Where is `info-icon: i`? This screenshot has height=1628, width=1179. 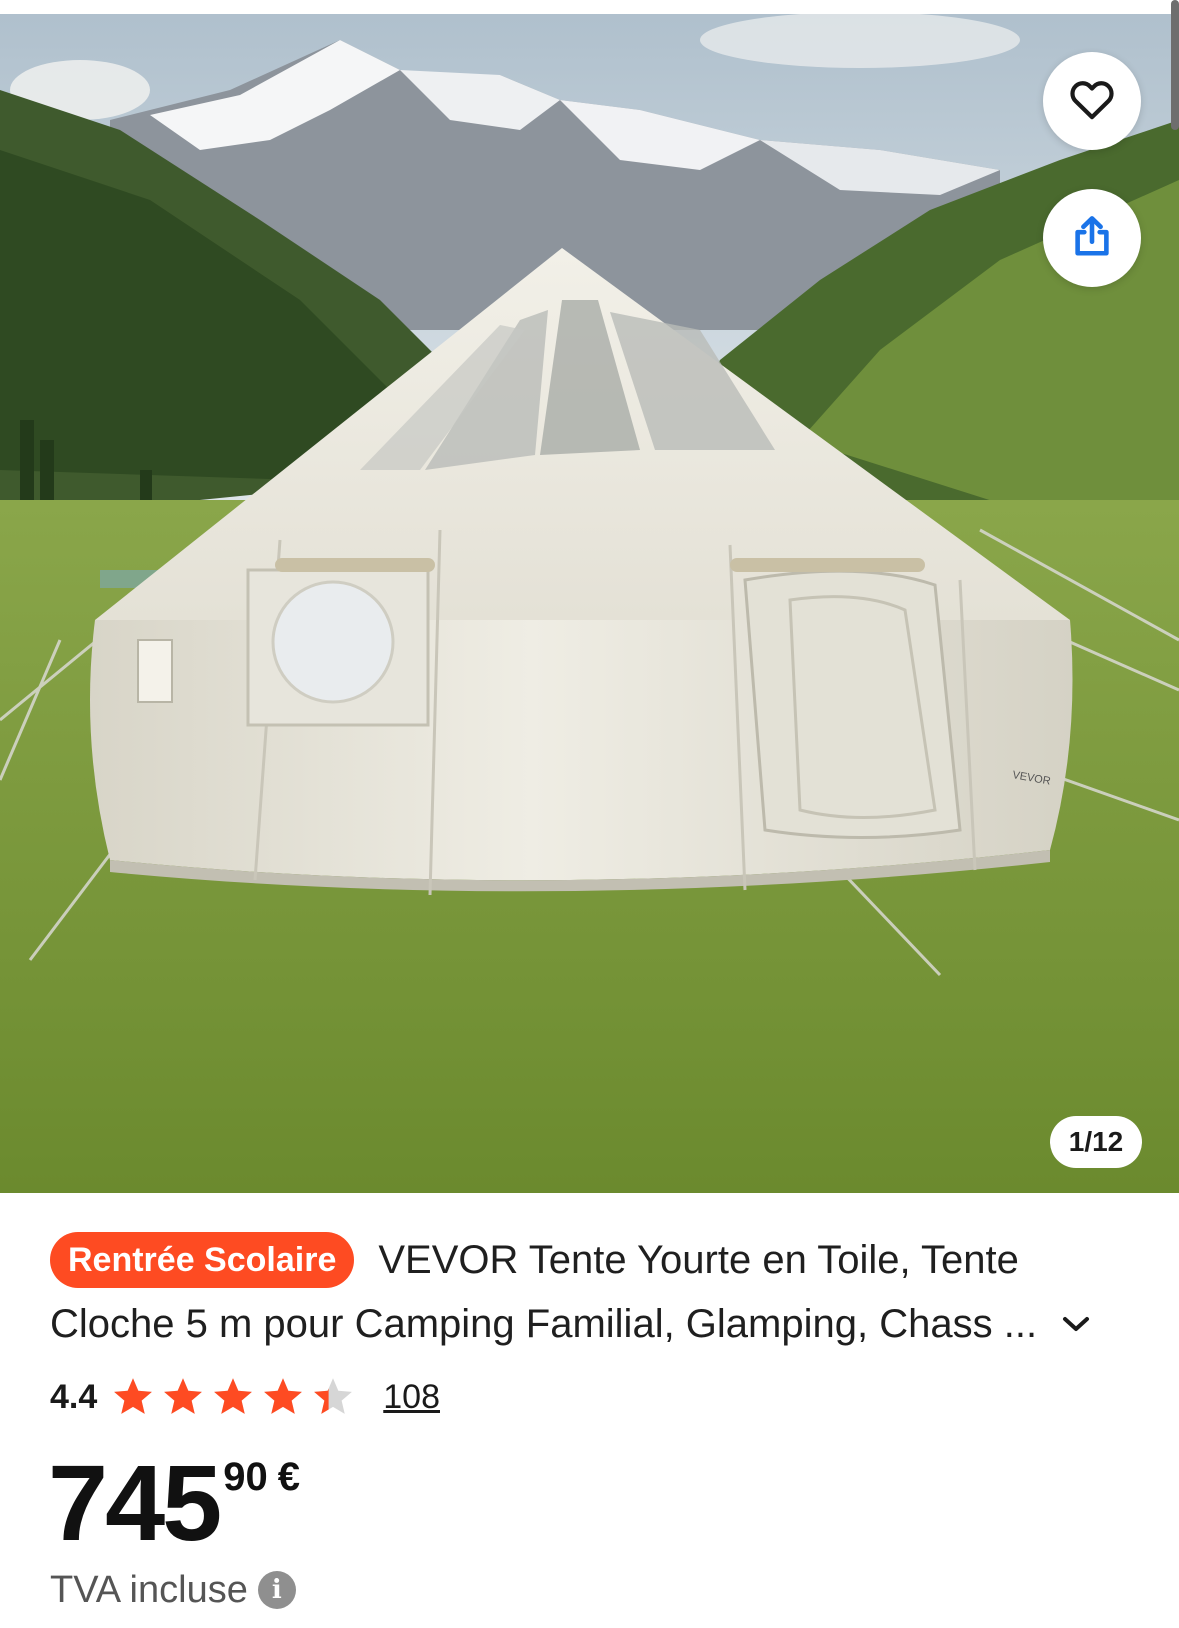
info-icon: i is located at coordinates (276, 1590).